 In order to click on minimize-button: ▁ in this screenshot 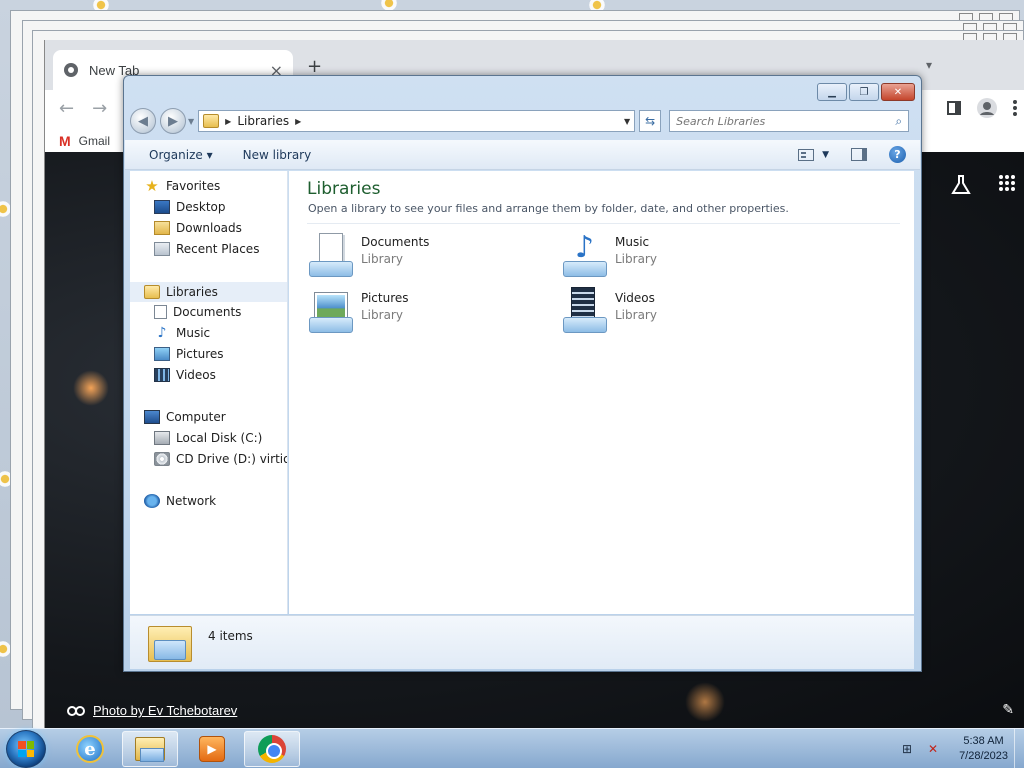, I will do `click(832, 92)`.